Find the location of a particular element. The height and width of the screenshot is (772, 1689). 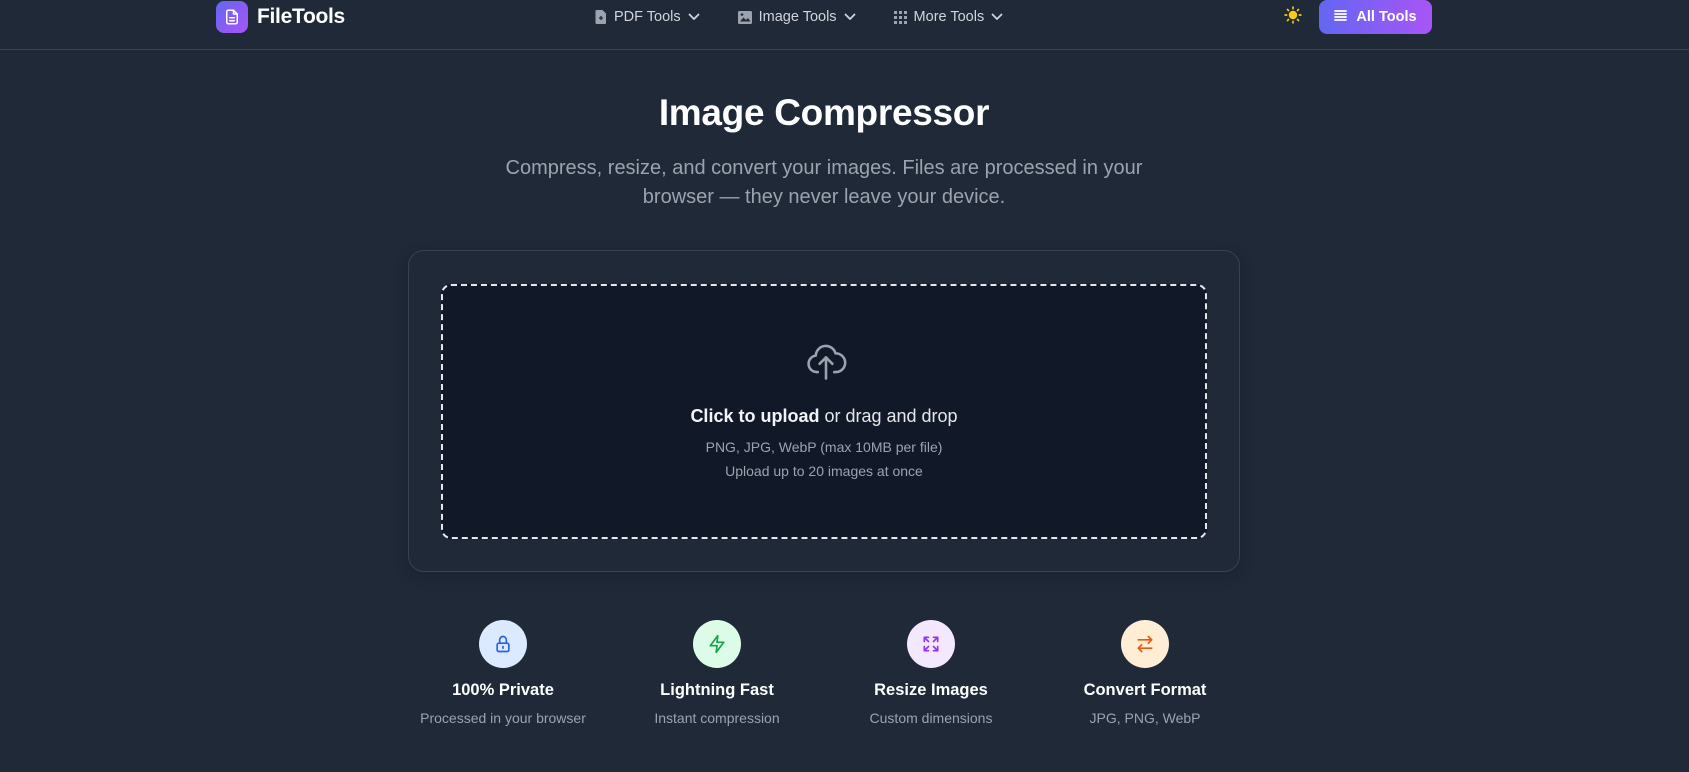

feature-desc: JPG, PNG, WebP is located at coordinates (1145, 718).